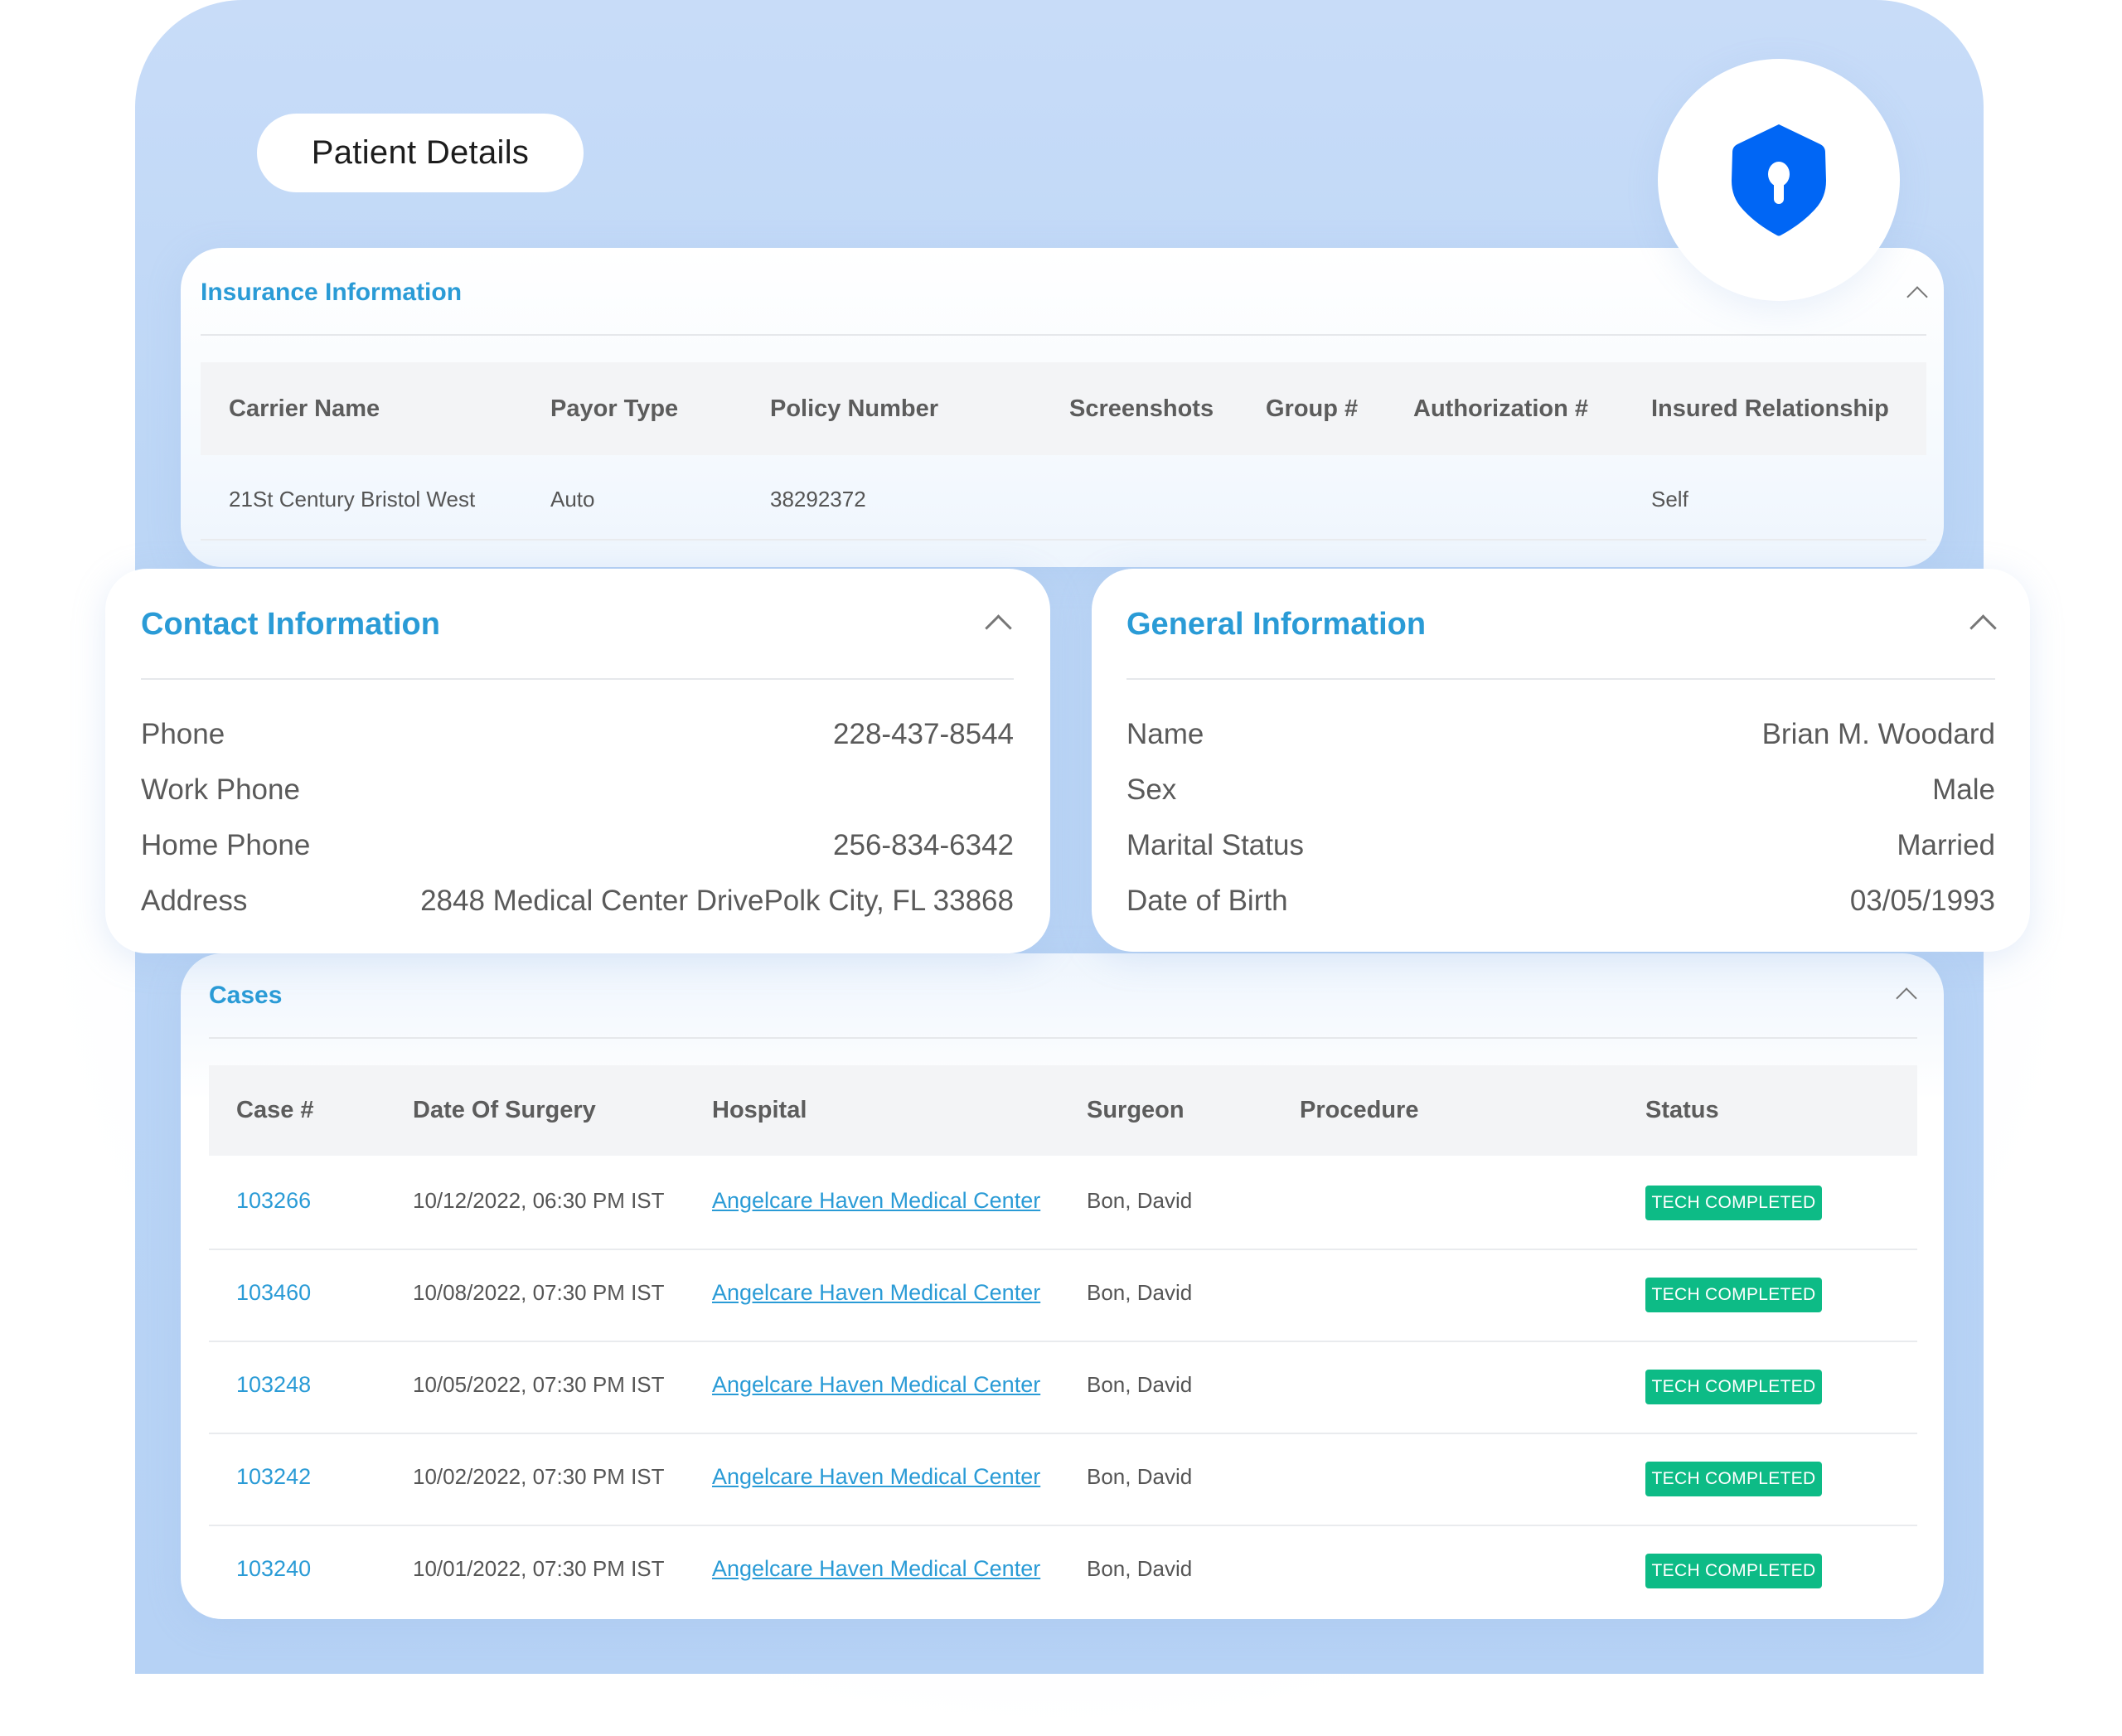 The image size is (2122, 1736). Describe the element at coordinates (854, 408) in the screenshot. I see `column-header-policy-number: Policy Number` at that location.